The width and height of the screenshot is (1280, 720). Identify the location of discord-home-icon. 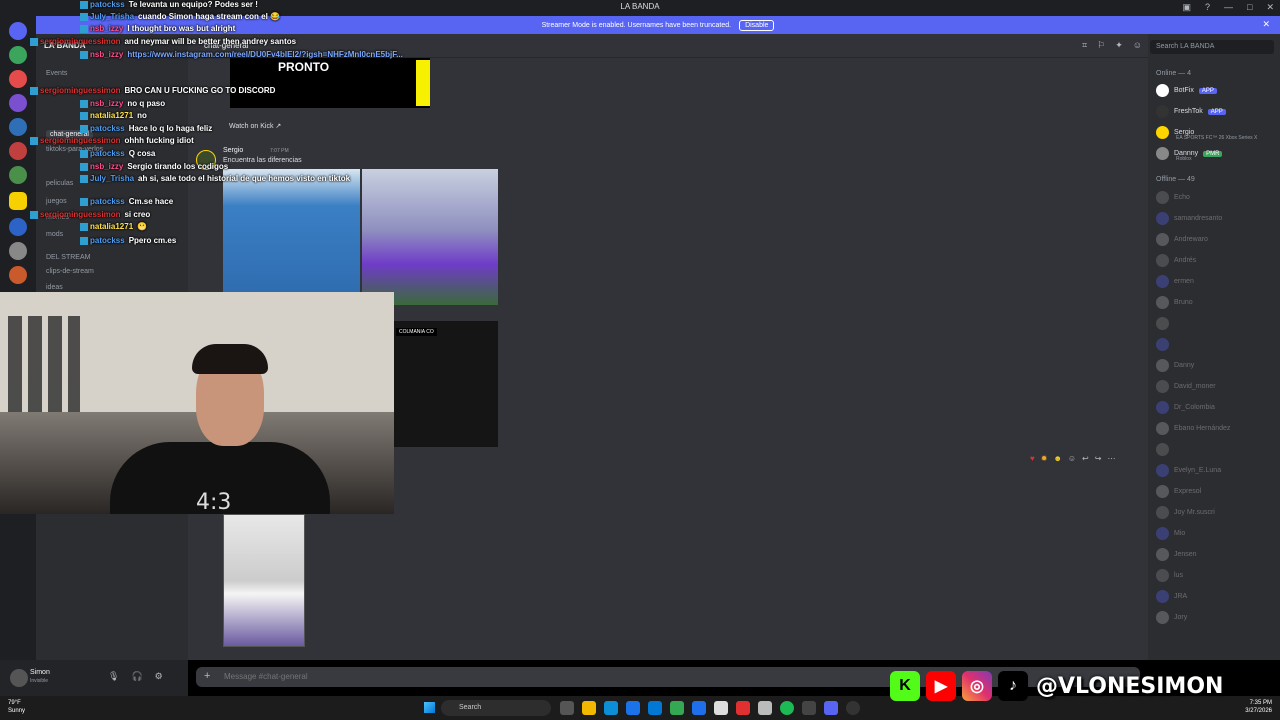
(18, 31).